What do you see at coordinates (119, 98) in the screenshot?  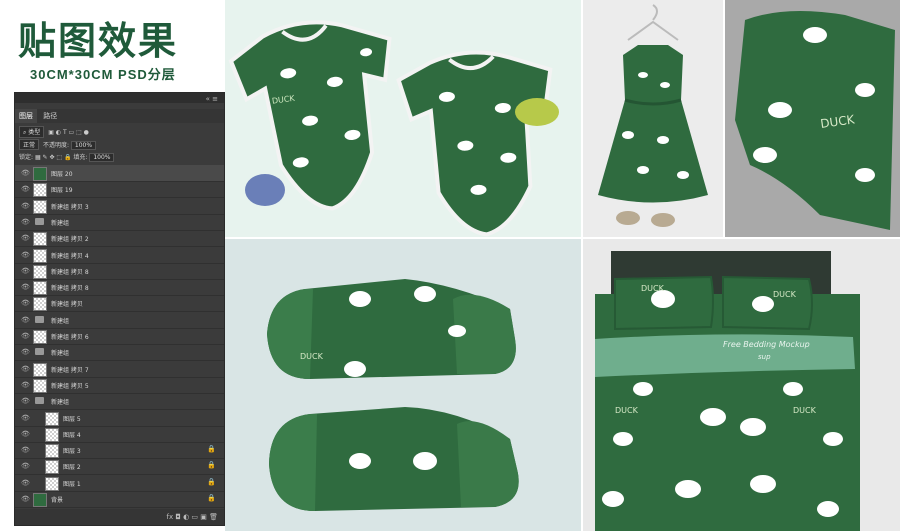 I see `panel-title-bar: « ≡` at bounding box center [119, 98].